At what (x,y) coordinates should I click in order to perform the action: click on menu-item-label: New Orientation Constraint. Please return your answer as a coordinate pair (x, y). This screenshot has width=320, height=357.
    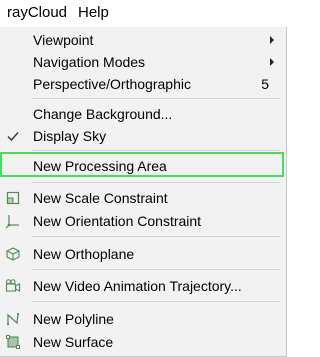
    Looking at the image, I should click on (117, 221).